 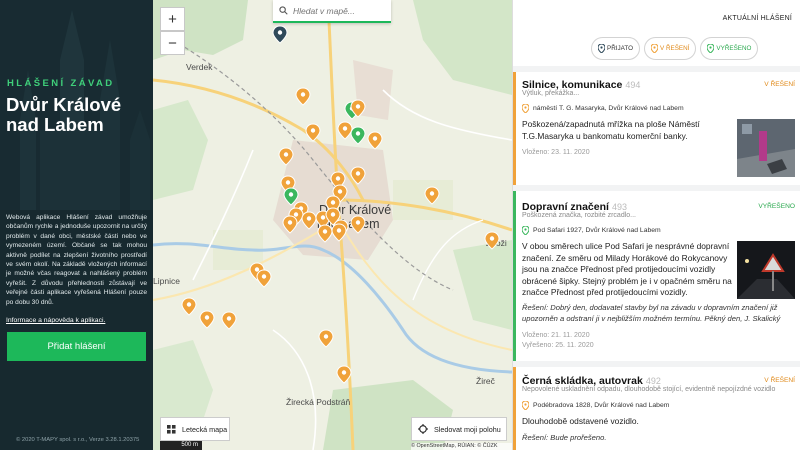 What do you see at coordinates (338, 10) in the screenshot?
I see `map-search-input` at bounding box center [338, 10].